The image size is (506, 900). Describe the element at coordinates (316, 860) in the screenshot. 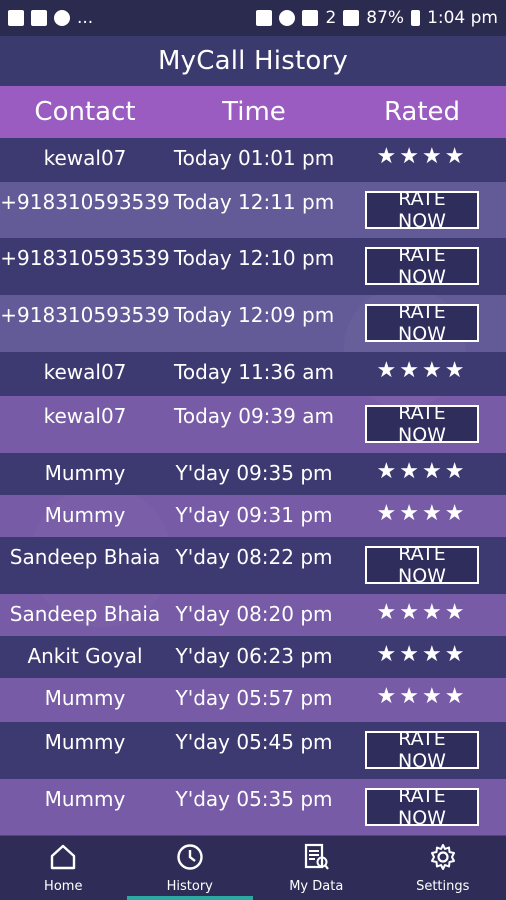

I see `data-document-icon` at that location.